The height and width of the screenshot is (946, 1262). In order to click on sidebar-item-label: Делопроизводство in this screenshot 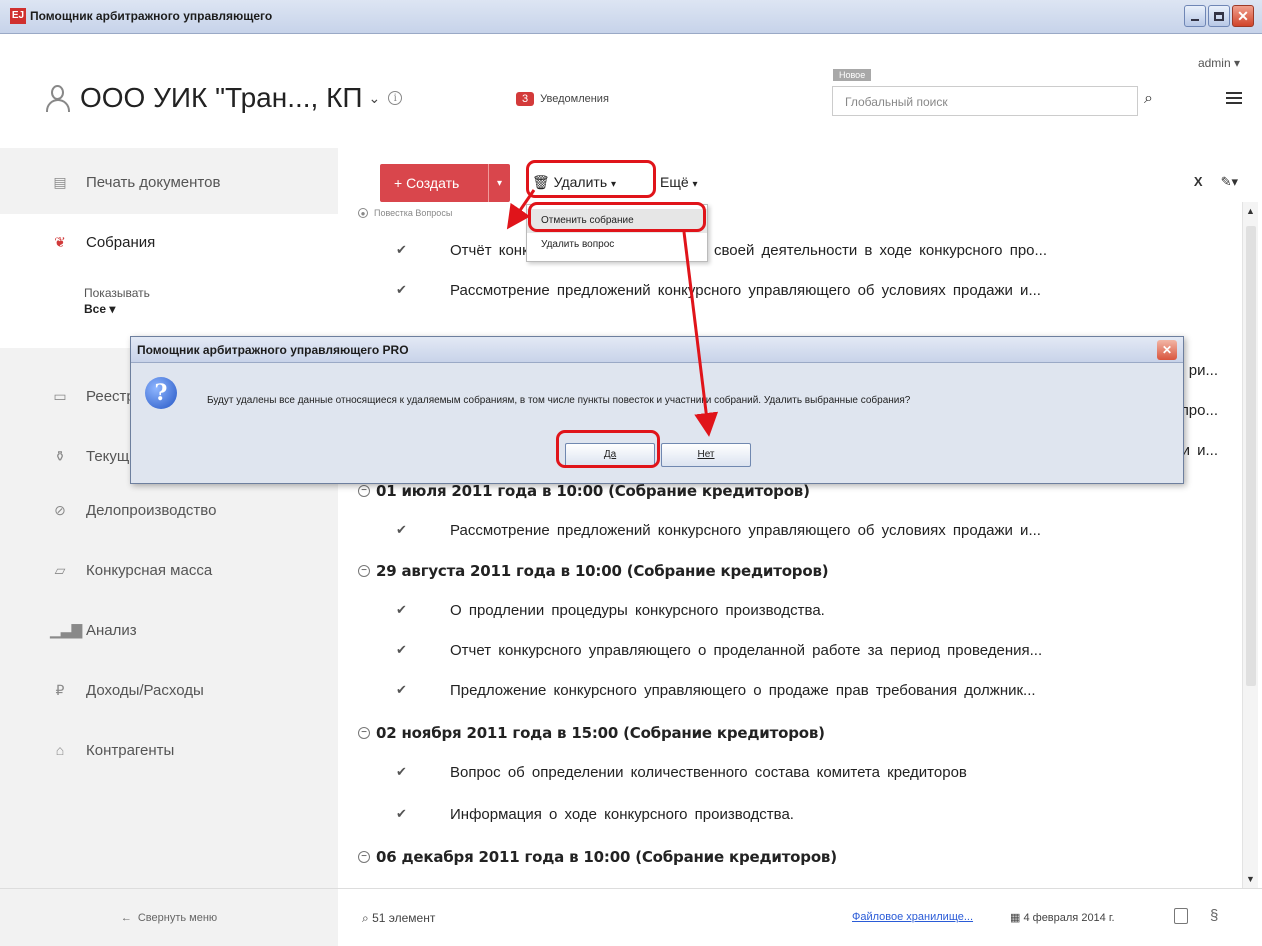, I will do `click(151, 510)`.